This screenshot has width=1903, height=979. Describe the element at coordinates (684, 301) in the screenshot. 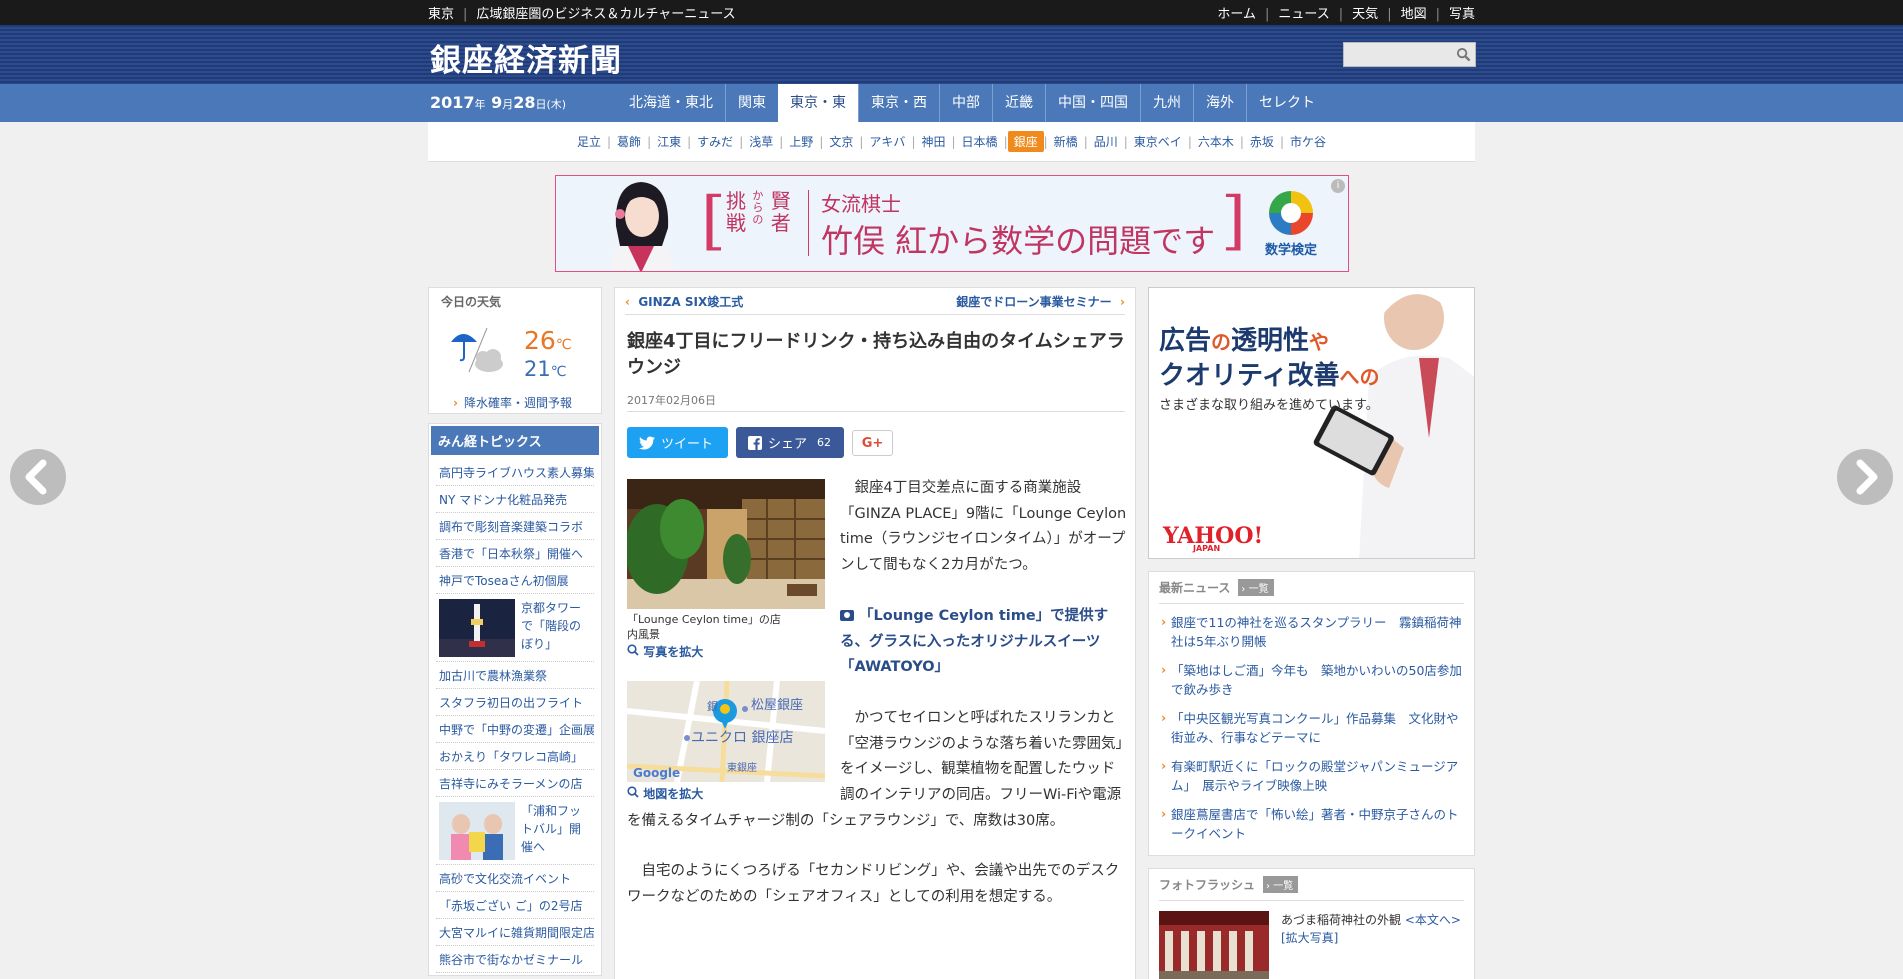

I see `prev-article-link: ‹ GINZA SIX竣工式` at that location.